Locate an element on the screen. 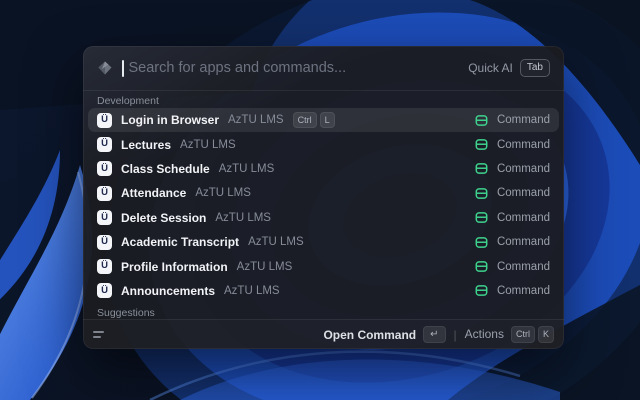  section-header-development: Development is located at coordinates (128, 101).